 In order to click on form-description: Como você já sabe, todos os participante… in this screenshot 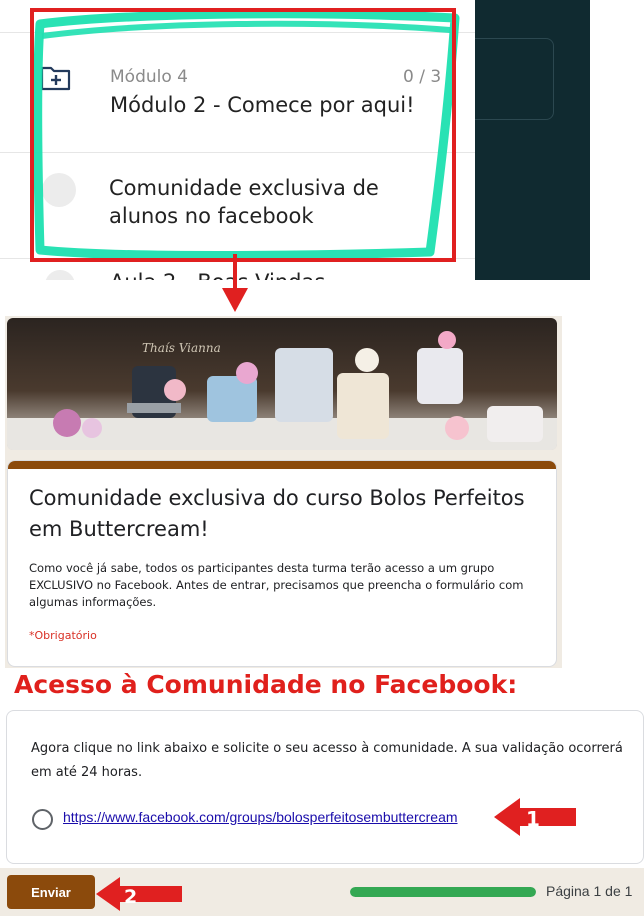, I will do `click(276, 585)`.